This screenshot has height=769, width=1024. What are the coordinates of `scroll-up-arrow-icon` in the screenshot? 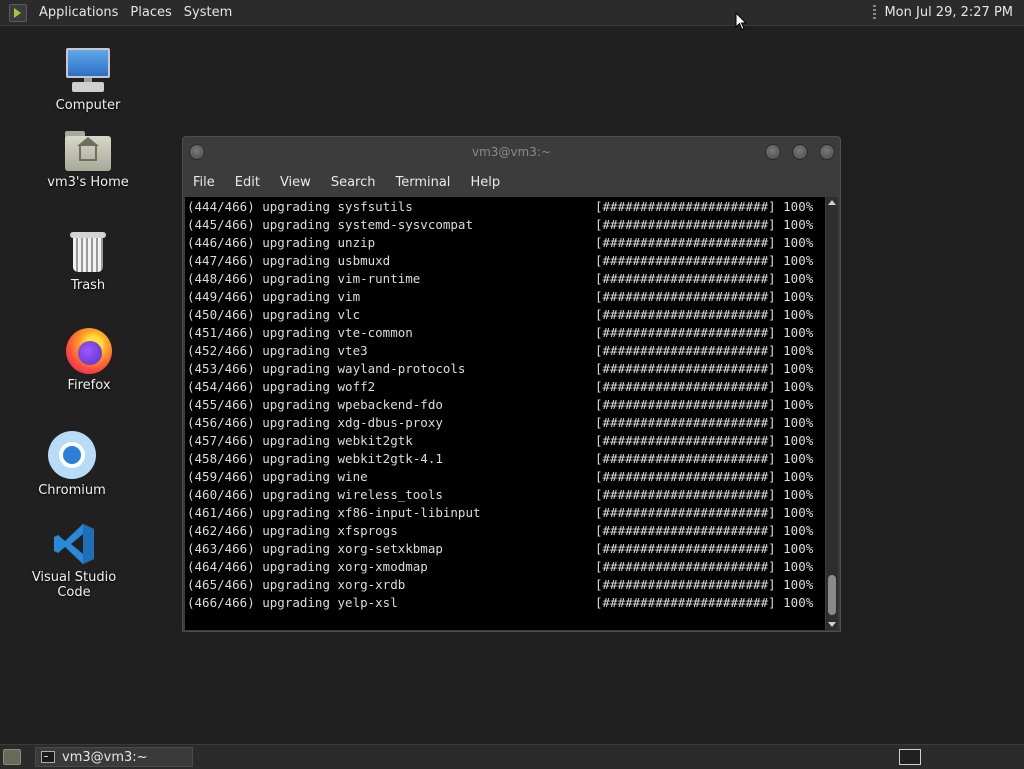 It's located at (832, 202).